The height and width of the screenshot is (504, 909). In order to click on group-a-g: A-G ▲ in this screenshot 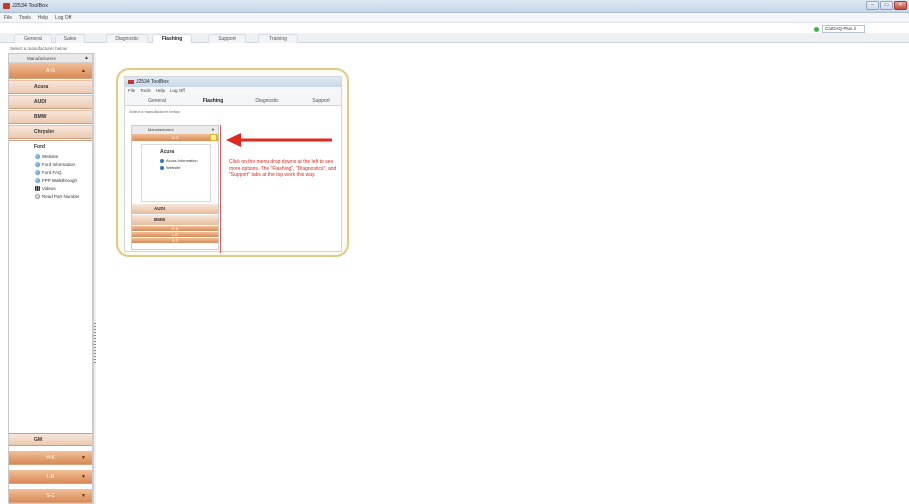, I will do `click(50, 71)`.